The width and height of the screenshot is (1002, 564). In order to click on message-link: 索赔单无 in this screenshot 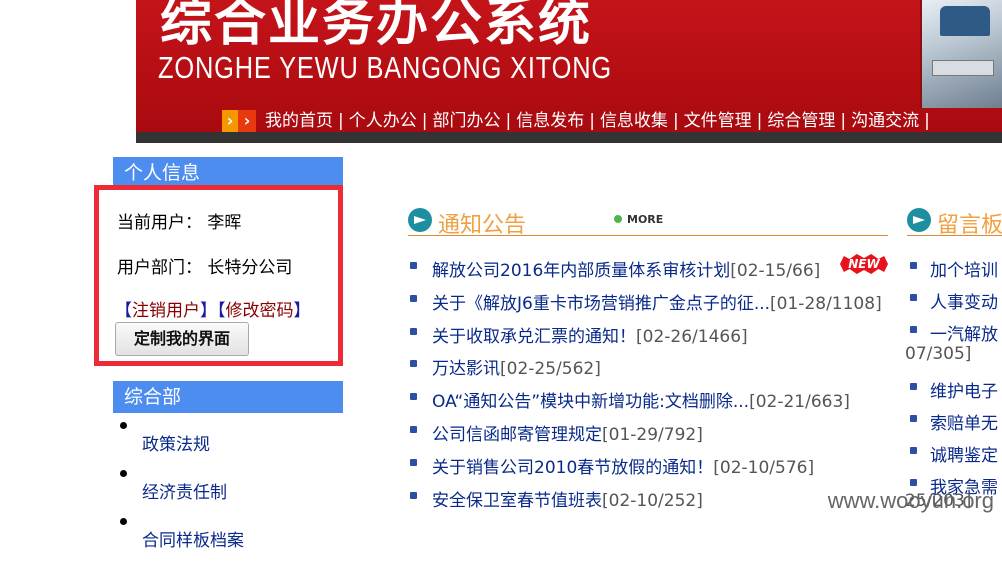, I will do `click(964, 421)`.